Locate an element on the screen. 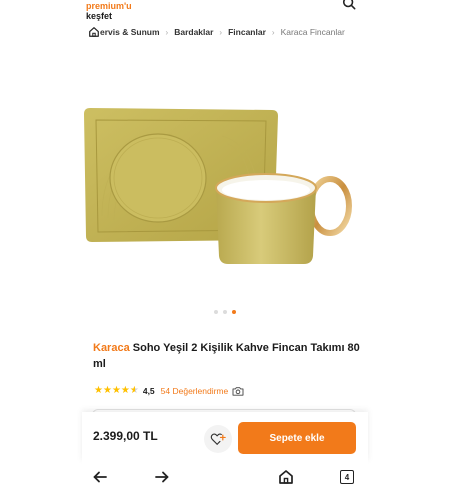 Image resolution: width=450 pixels, height=490 pixels. review-count-link: 54 Değerlendirme is located at coordinates (195, 391).